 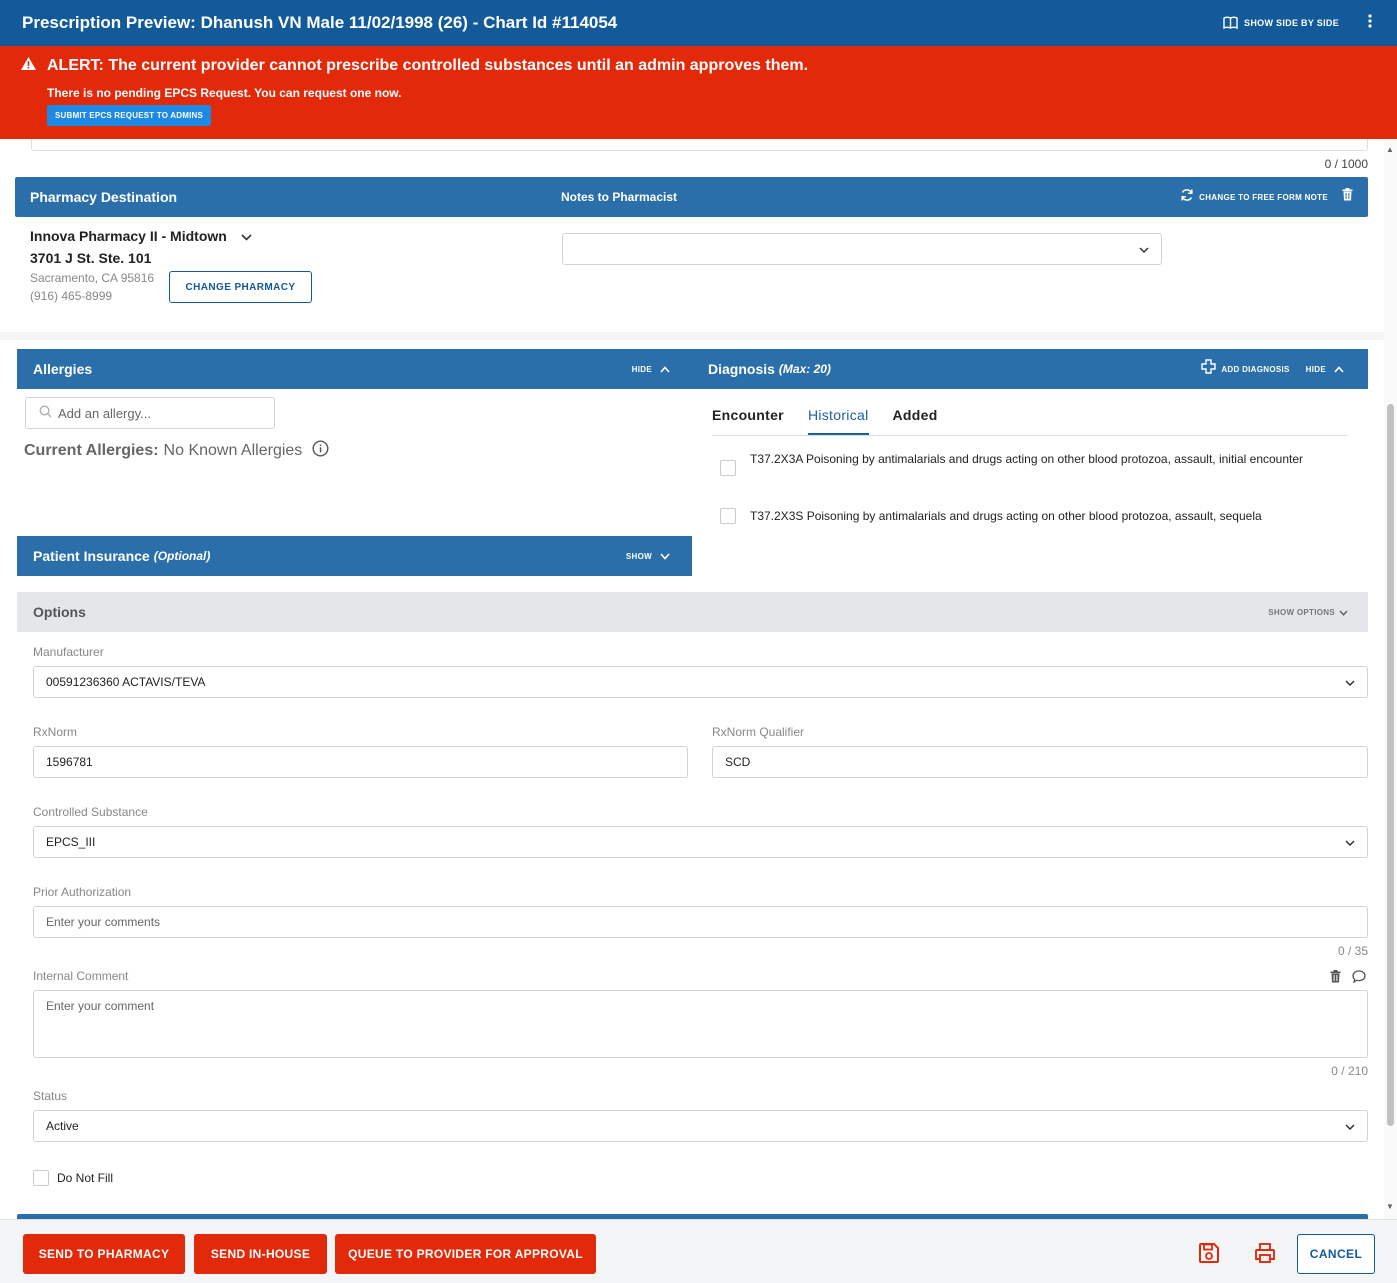 What do you see at coordinates (85, 1177) in the screenshot?
I see `do-not-fill-label: Do Not Fill` at bounding box center [85, 1177].